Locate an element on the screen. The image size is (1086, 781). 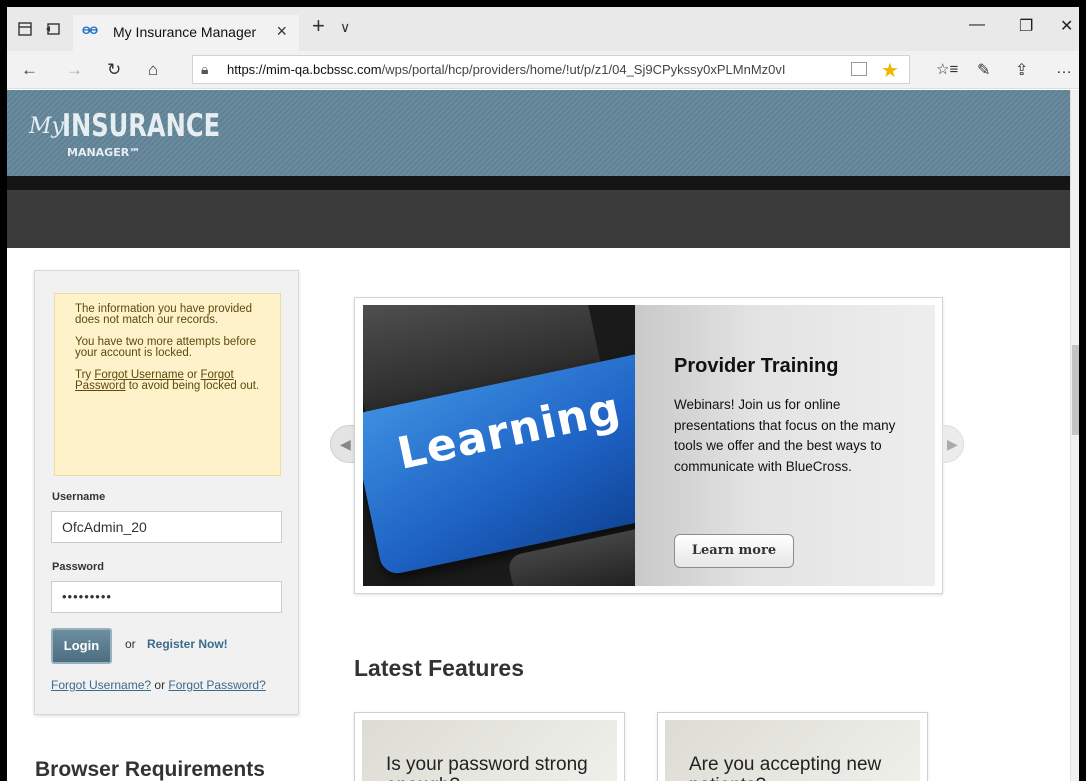
home-icon: ⌂ is located at coordinates (153, 70).